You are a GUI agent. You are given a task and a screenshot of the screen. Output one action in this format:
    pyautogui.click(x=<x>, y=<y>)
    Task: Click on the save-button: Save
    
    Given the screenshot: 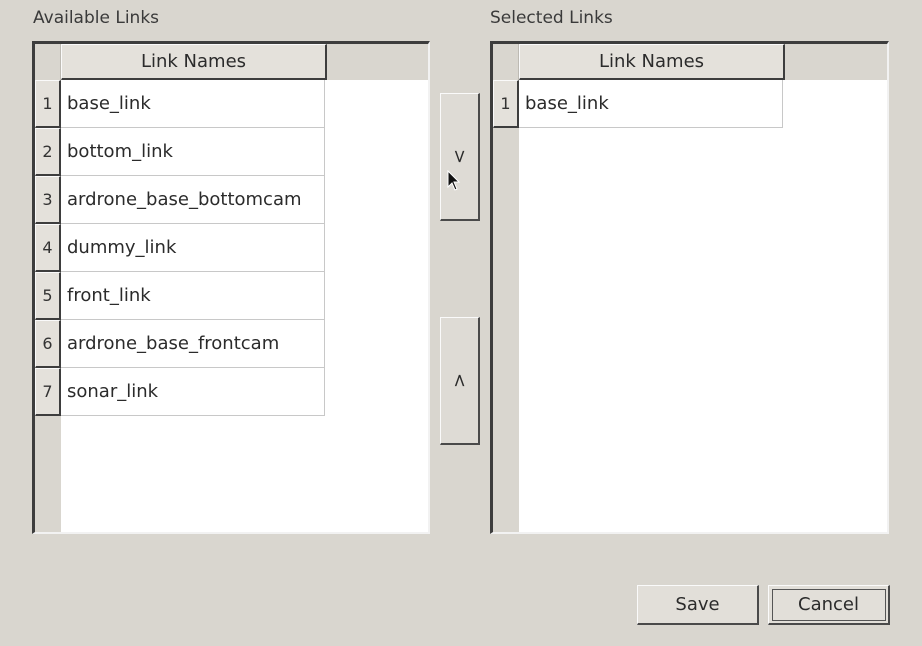 What is the action you would take?
    pyautogui.click(x=698, y=605)
    